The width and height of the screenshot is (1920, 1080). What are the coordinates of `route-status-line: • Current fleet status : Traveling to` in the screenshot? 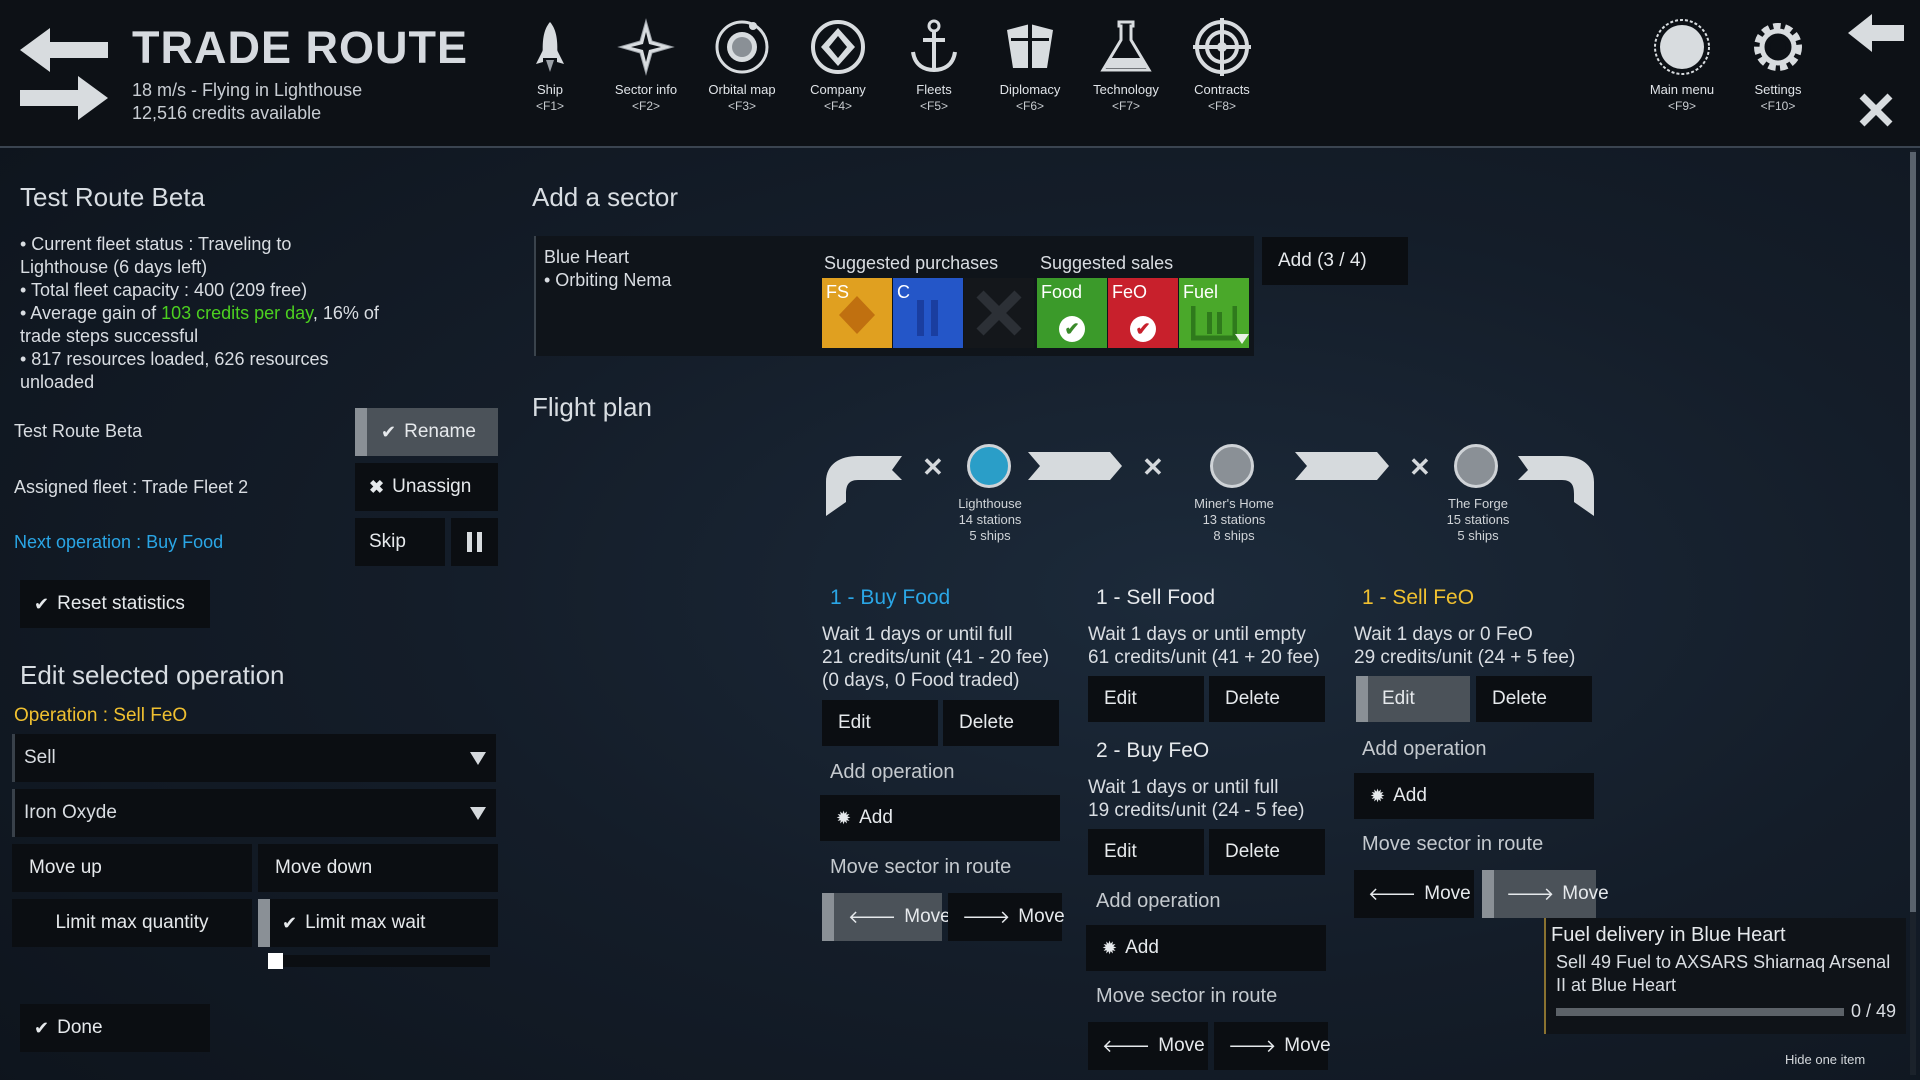 It's located at (156, 244).